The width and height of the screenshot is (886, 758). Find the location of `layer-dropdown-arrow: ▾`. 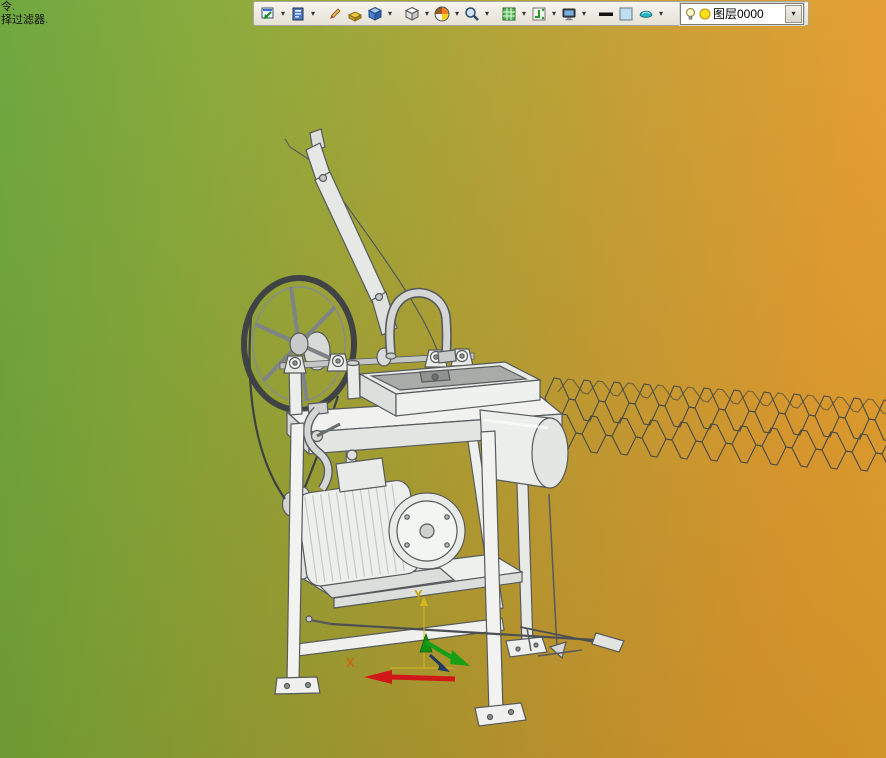

layer-dropdown-arrow: ▾ is located at coordinates (793, 13).